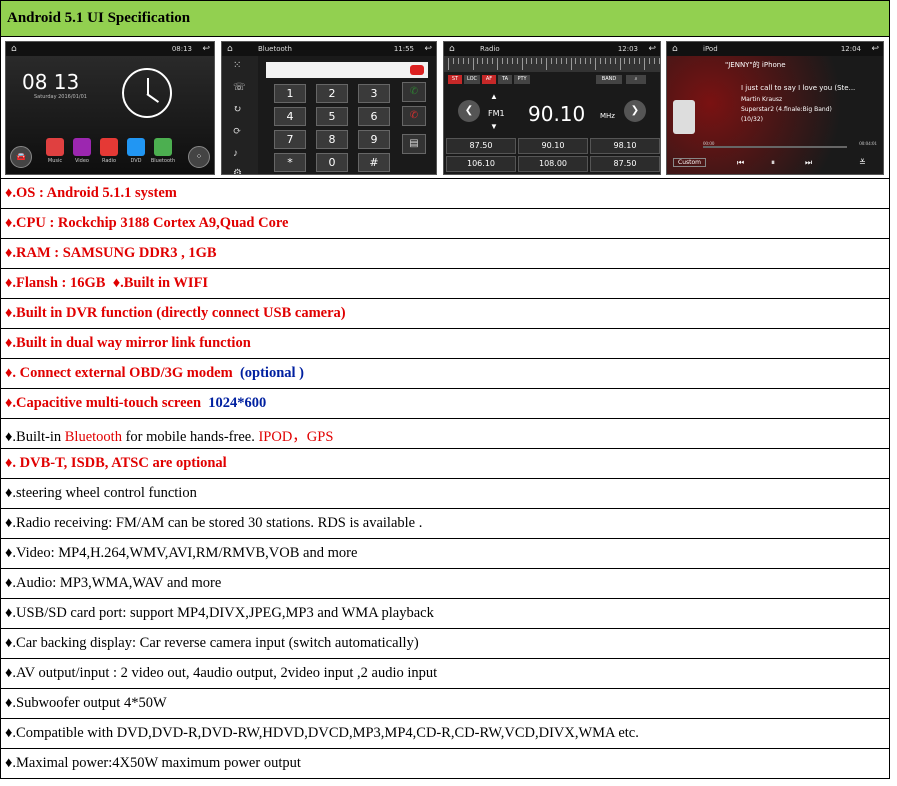 The image size is (897, 786). Describe the element at coordinates (181, 49) in the screenshot. I see `status-time: 08:13` at that location.